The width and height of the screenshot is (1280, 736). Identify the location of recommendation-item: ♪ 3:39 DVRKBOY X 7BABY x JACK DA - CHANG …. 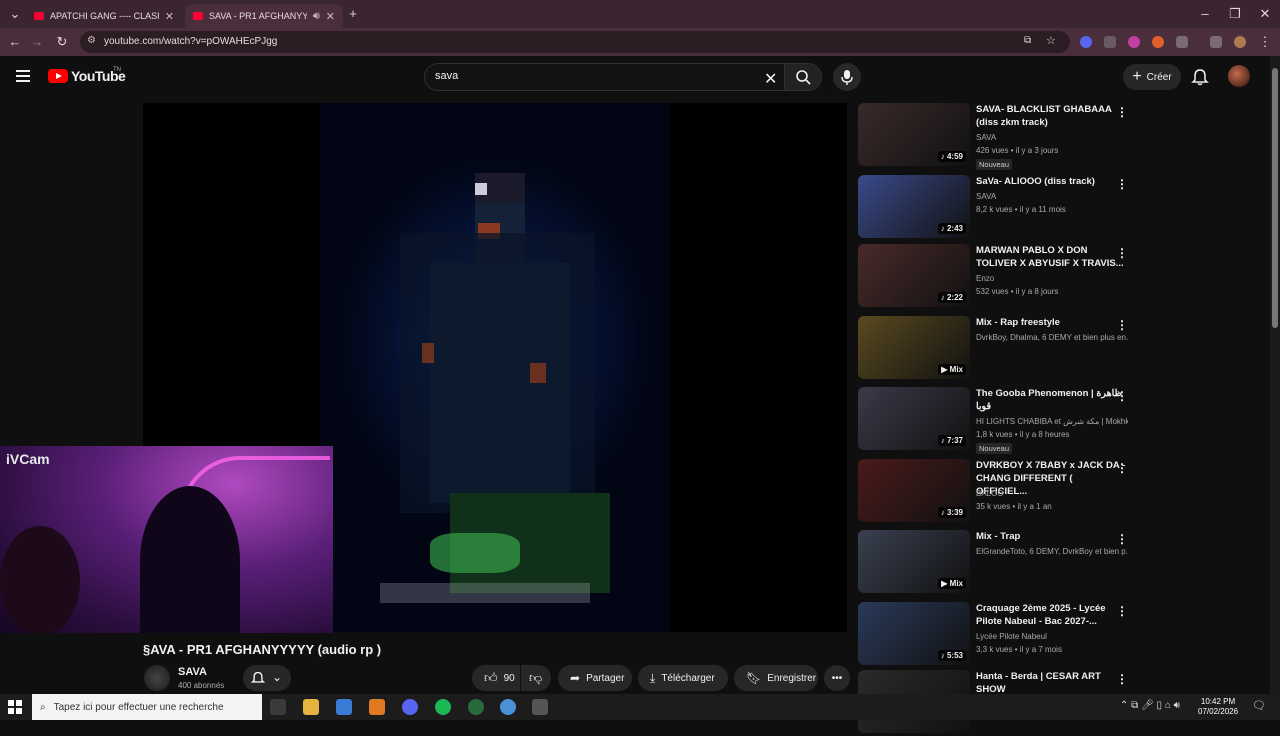
(993, 492).